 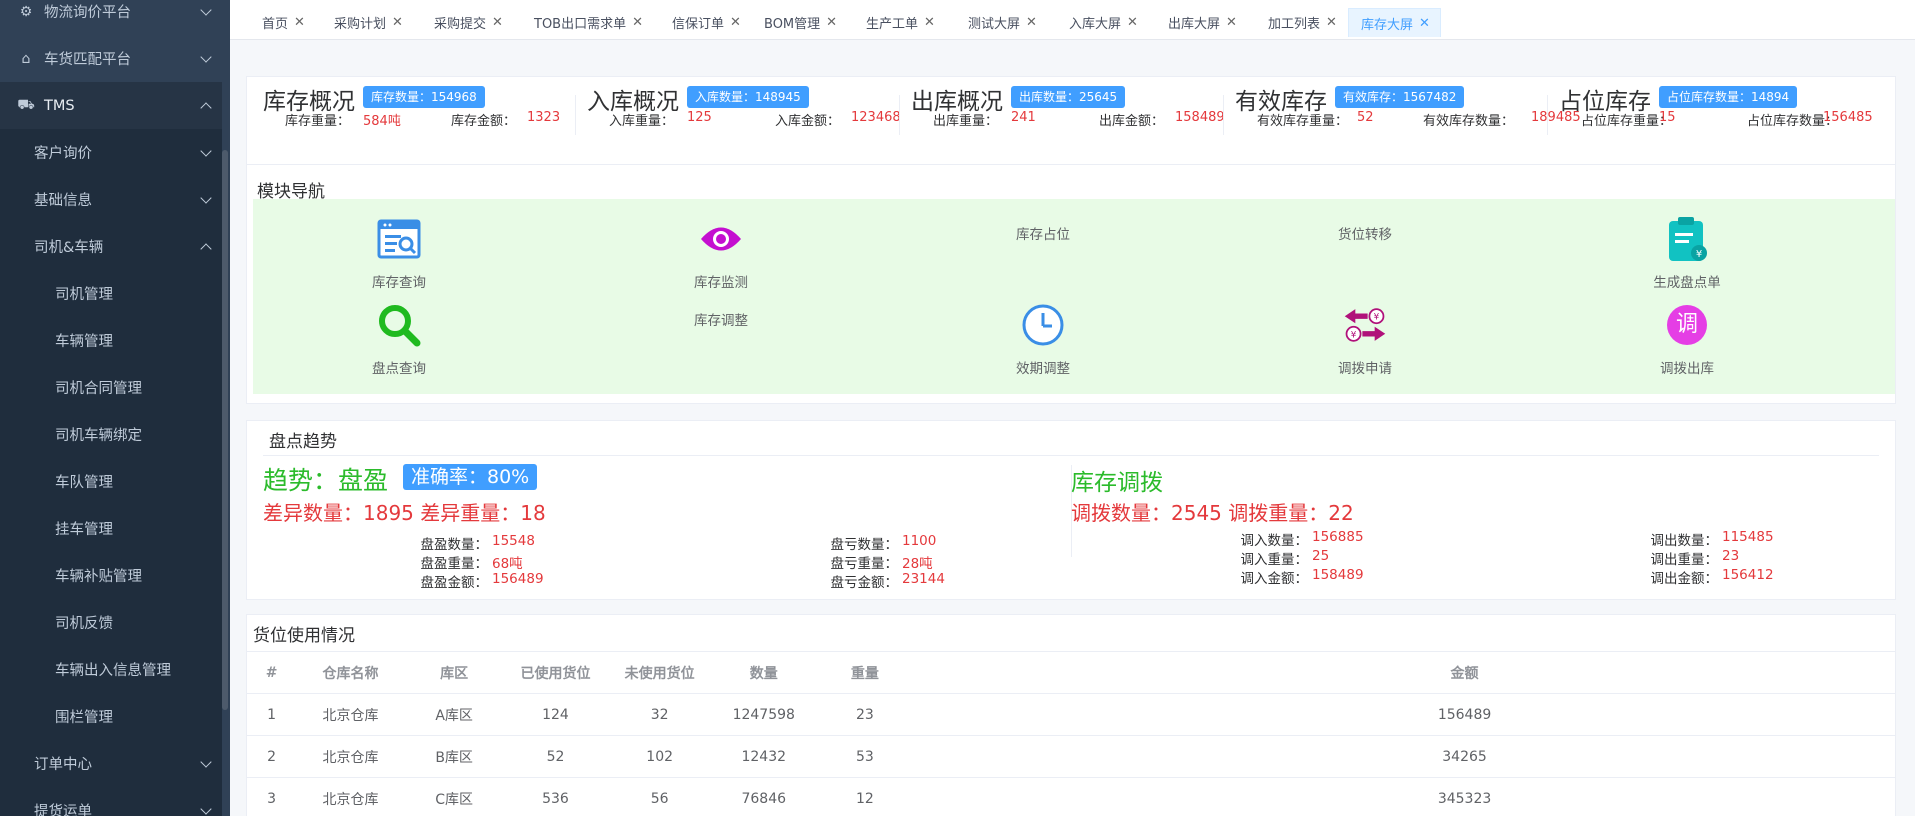 What do you see at coordinates (111, 293) in the screenshot?
I see `sidebar-sub-item-3: 司机管理` at bounding box center [111, 293].